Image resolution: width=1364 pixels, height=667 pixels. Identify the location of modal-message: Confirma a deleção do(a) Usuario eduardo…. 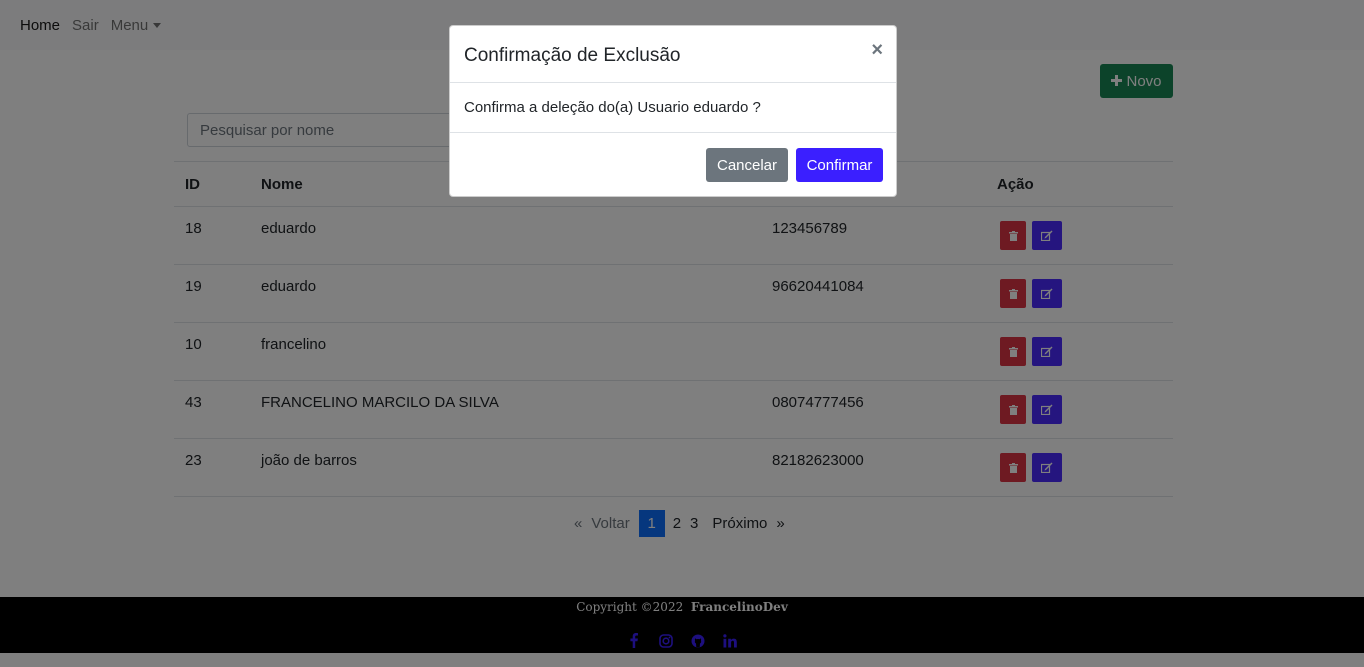
(612, 107).